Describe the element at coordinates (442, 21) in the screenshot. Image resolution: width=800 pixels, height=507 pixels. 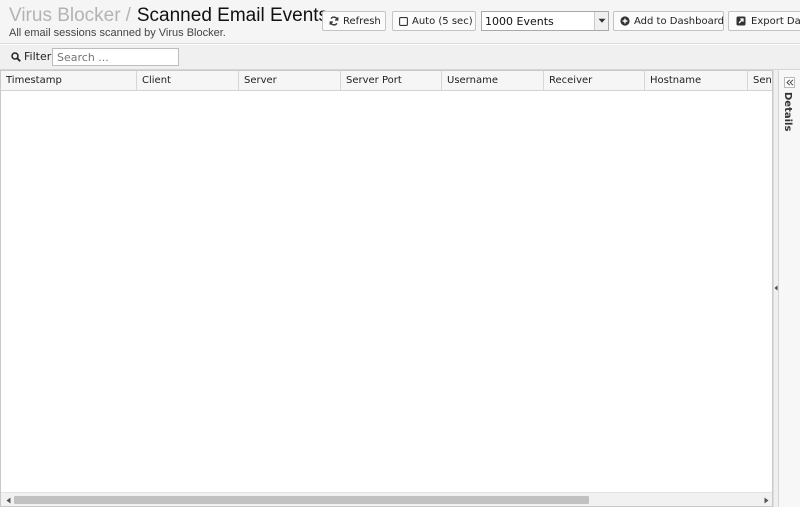
I see `auto-refresh-label: Auto (5 sec)` at that location.